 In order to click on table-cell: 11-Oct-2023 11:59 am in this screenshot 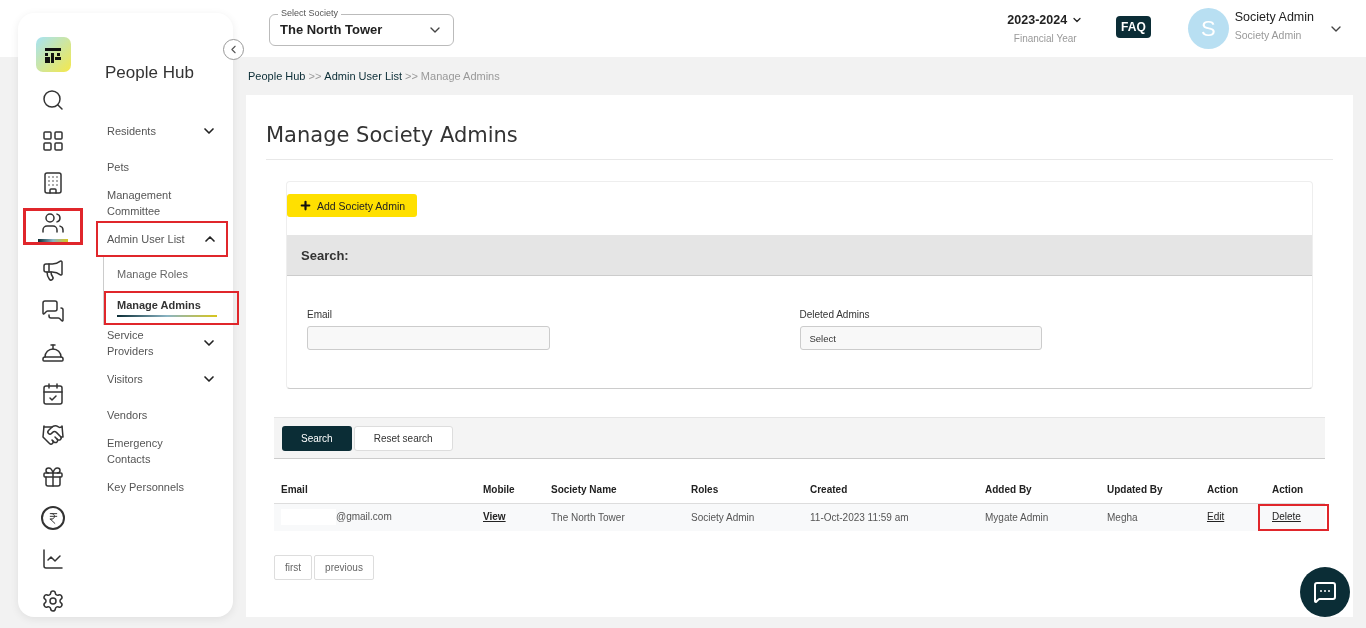, I will do `click(859, 517)`.